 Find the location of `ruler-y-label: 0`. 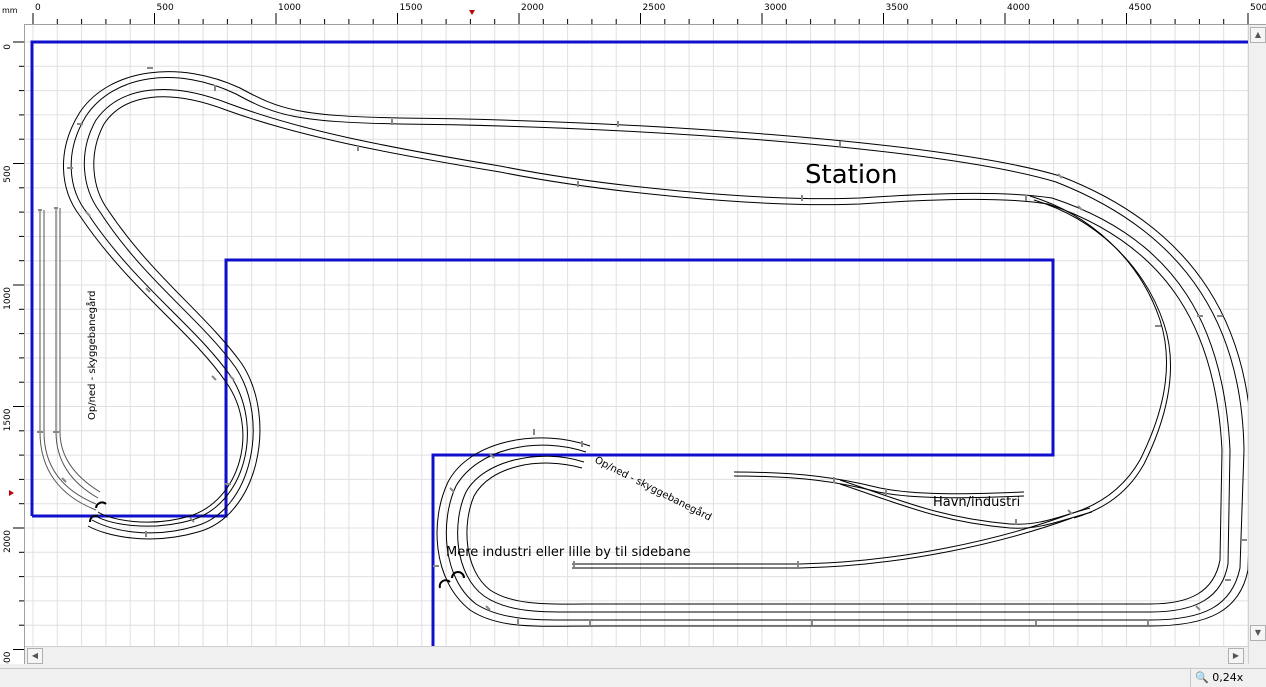

ruler-y-label: 0 is located at coordinates (8, 47).